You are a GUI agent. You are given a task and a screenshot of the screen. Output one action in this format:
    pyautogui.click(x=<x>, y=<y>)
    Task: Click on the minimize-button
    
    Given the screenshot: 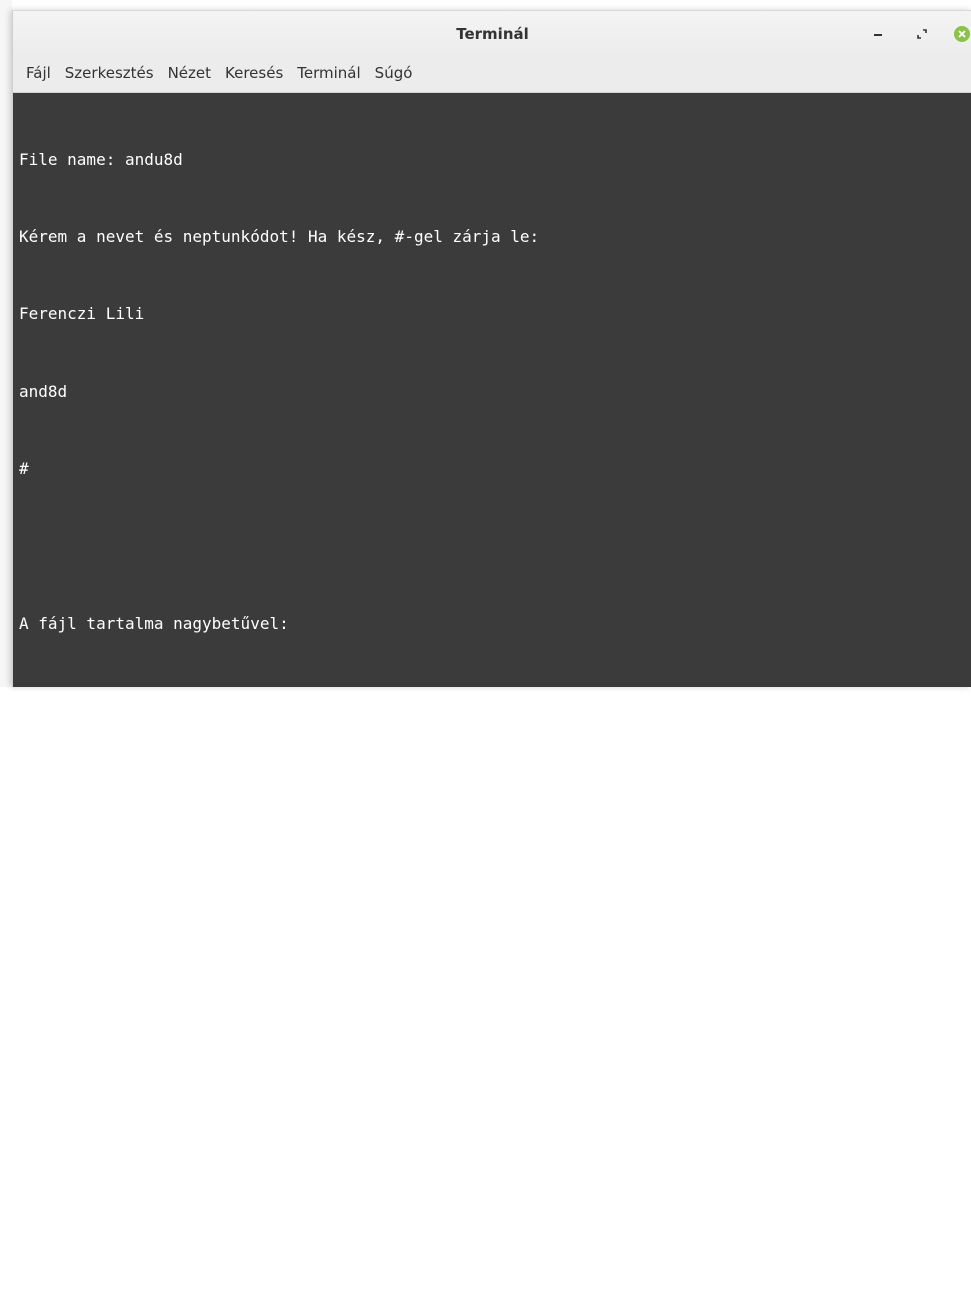 What is the action you would take?
    pyautogui.click(x=878, y=34)
    